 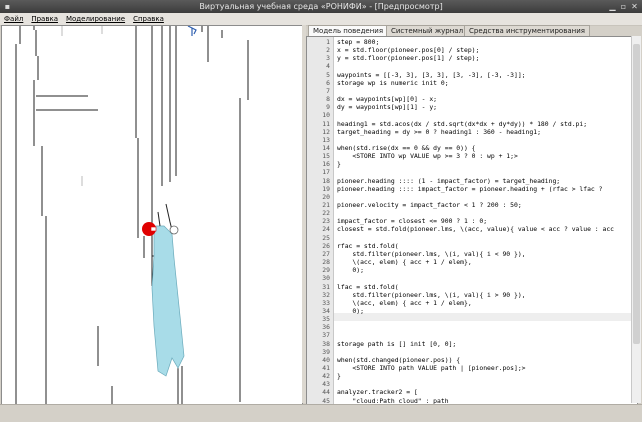 I want to click on code-line: when(std.rise(dx == 0 && dy == 0)) {, so click(x=406, y=148).